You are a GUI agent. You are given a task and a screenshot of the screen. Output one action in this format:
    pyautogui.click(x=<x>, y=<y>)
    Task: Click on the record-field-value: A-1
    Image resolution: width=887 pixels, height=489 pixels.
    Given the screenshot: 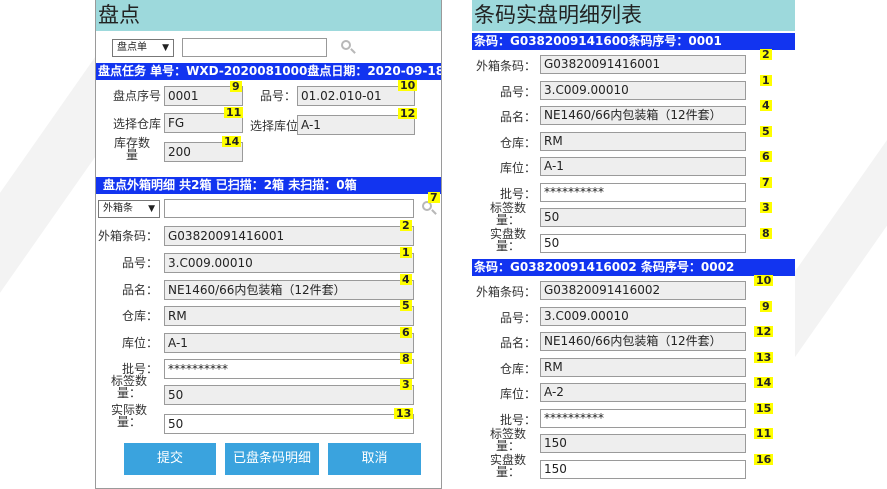 What is the action you would take?
    pyautogui.click(x=643, y=166)
    